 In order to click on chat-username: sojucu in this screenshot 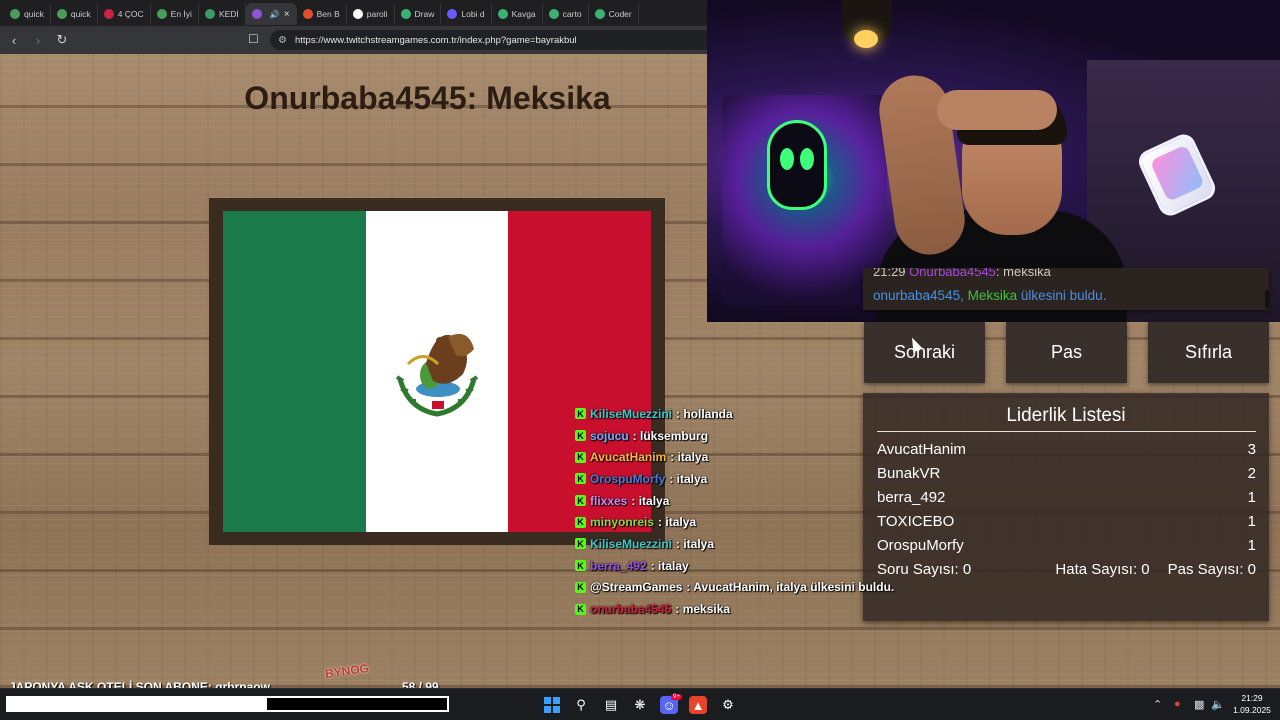, I will do `click(609, 435)`.